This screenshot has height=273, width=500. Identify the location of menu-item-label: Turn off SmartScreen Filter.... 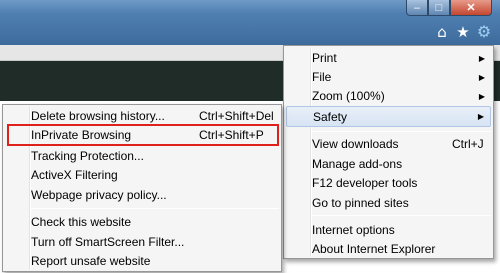
(108, 242).